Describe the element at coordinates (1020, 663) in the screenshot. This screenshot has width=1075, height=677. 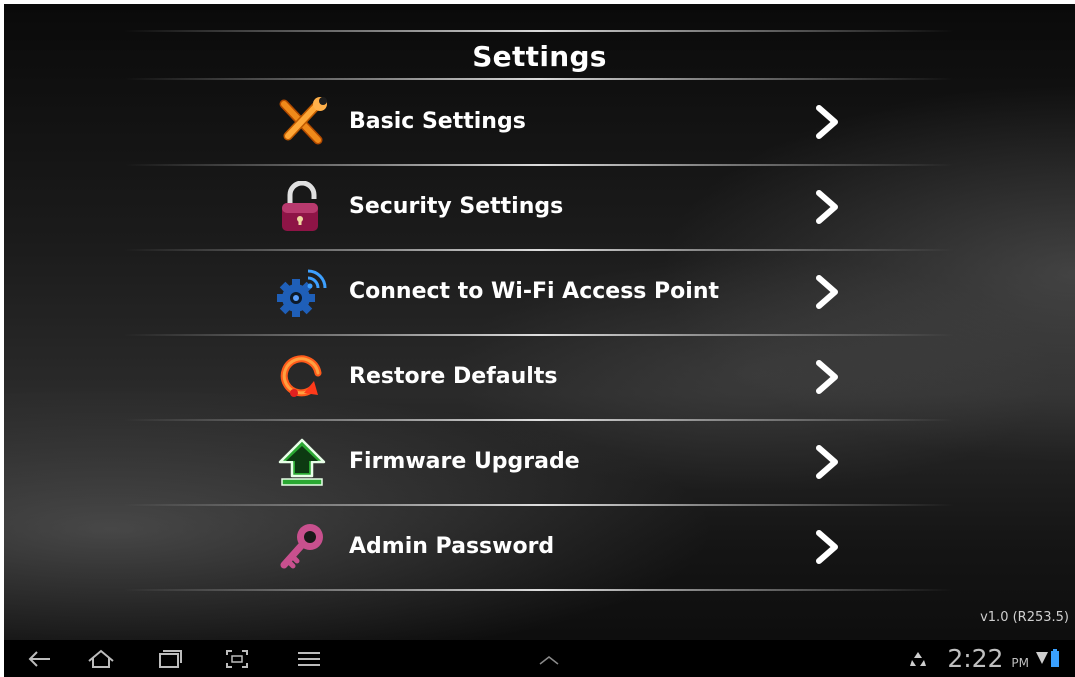
I see `clock-ampm: PM` at that location.